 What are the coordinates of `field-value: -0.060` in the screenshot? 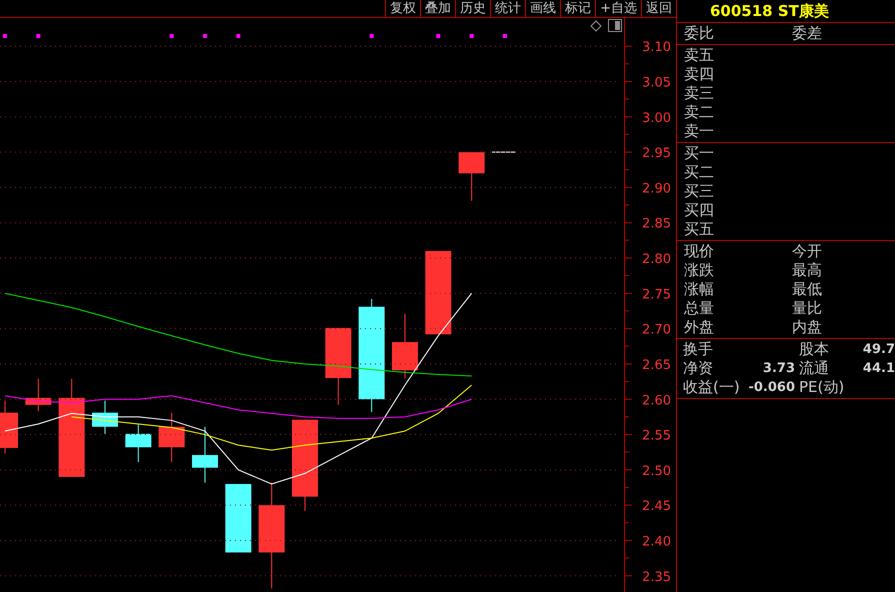 It's located at (772, 388).